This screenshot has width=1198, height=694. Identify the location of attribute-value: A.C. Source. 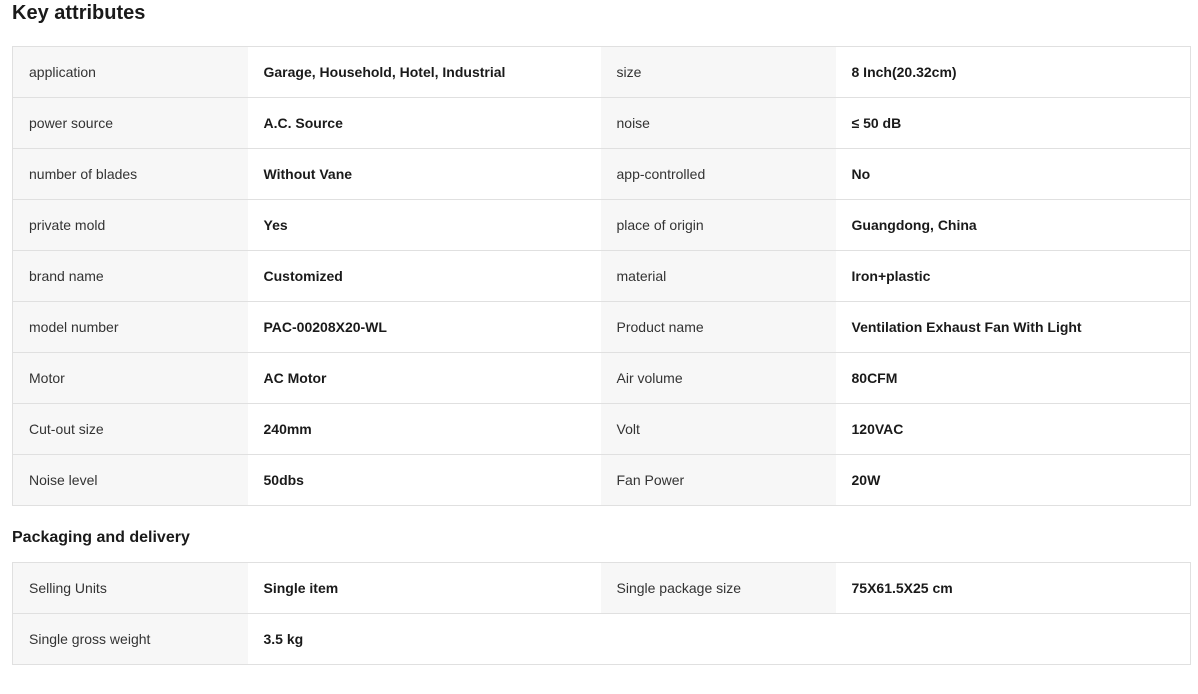
(424, 123).